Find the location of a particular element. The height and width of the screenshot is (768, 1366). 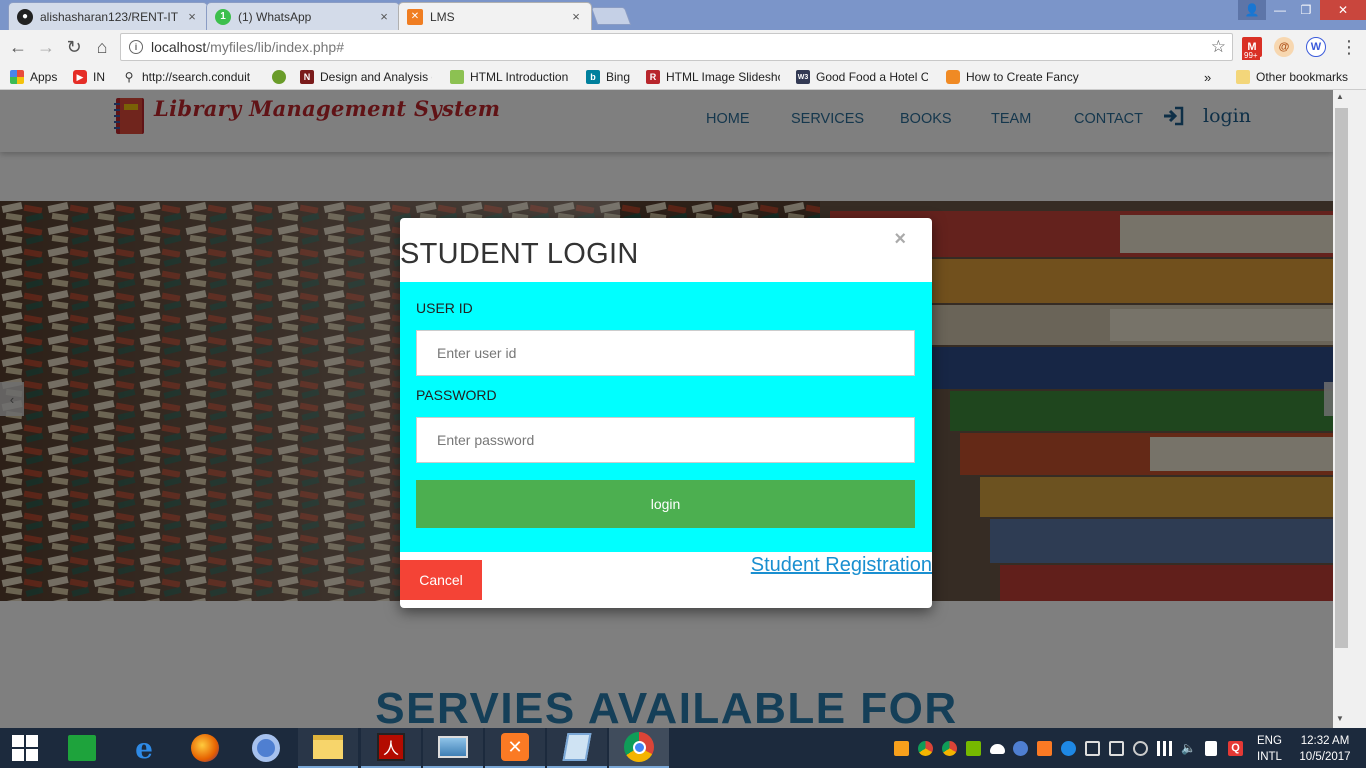

menu-icon: ⋮ is located at coordinates (1349, 47).